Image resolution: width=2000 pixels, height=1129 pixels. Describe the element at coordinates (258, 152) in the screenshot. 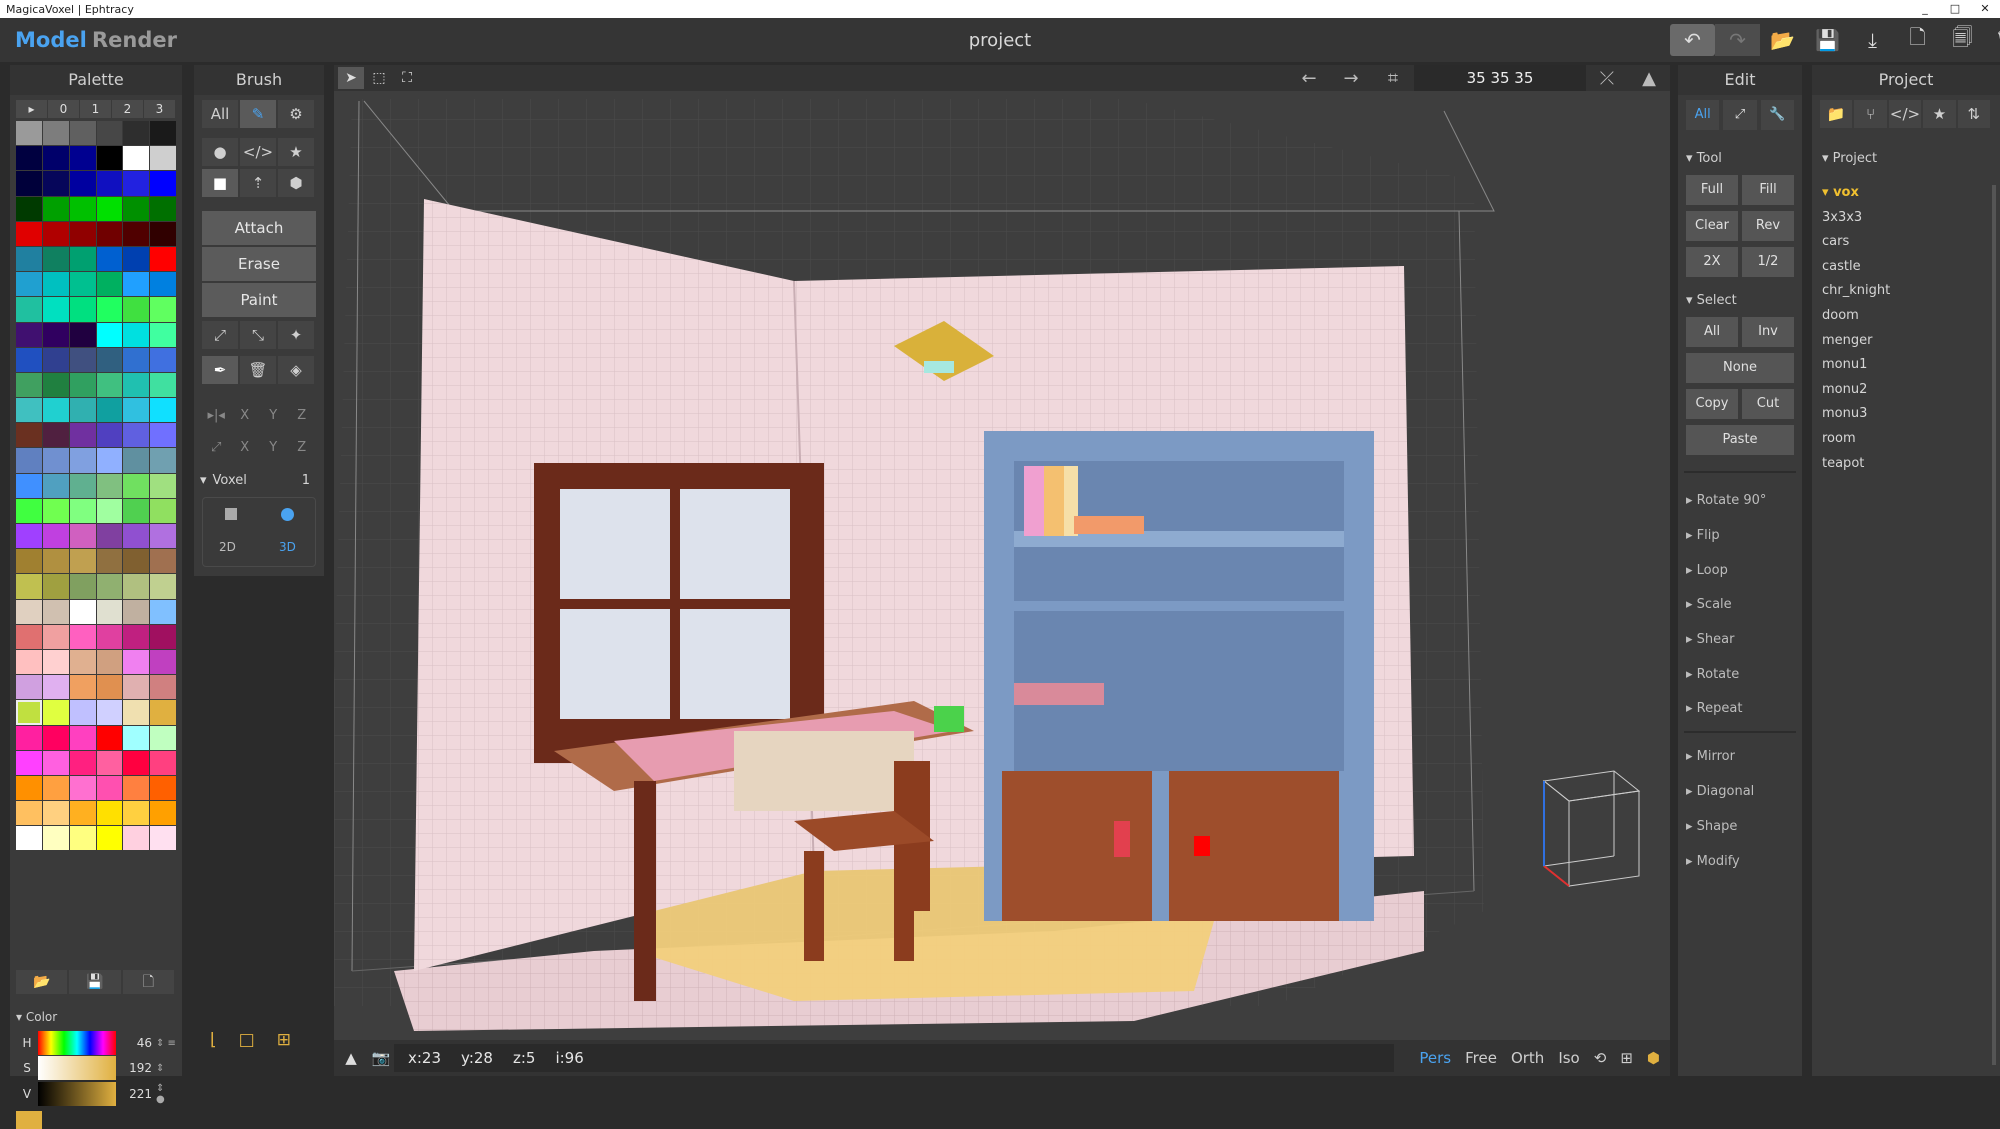

I see `code-brush-icon: </>` at that location.